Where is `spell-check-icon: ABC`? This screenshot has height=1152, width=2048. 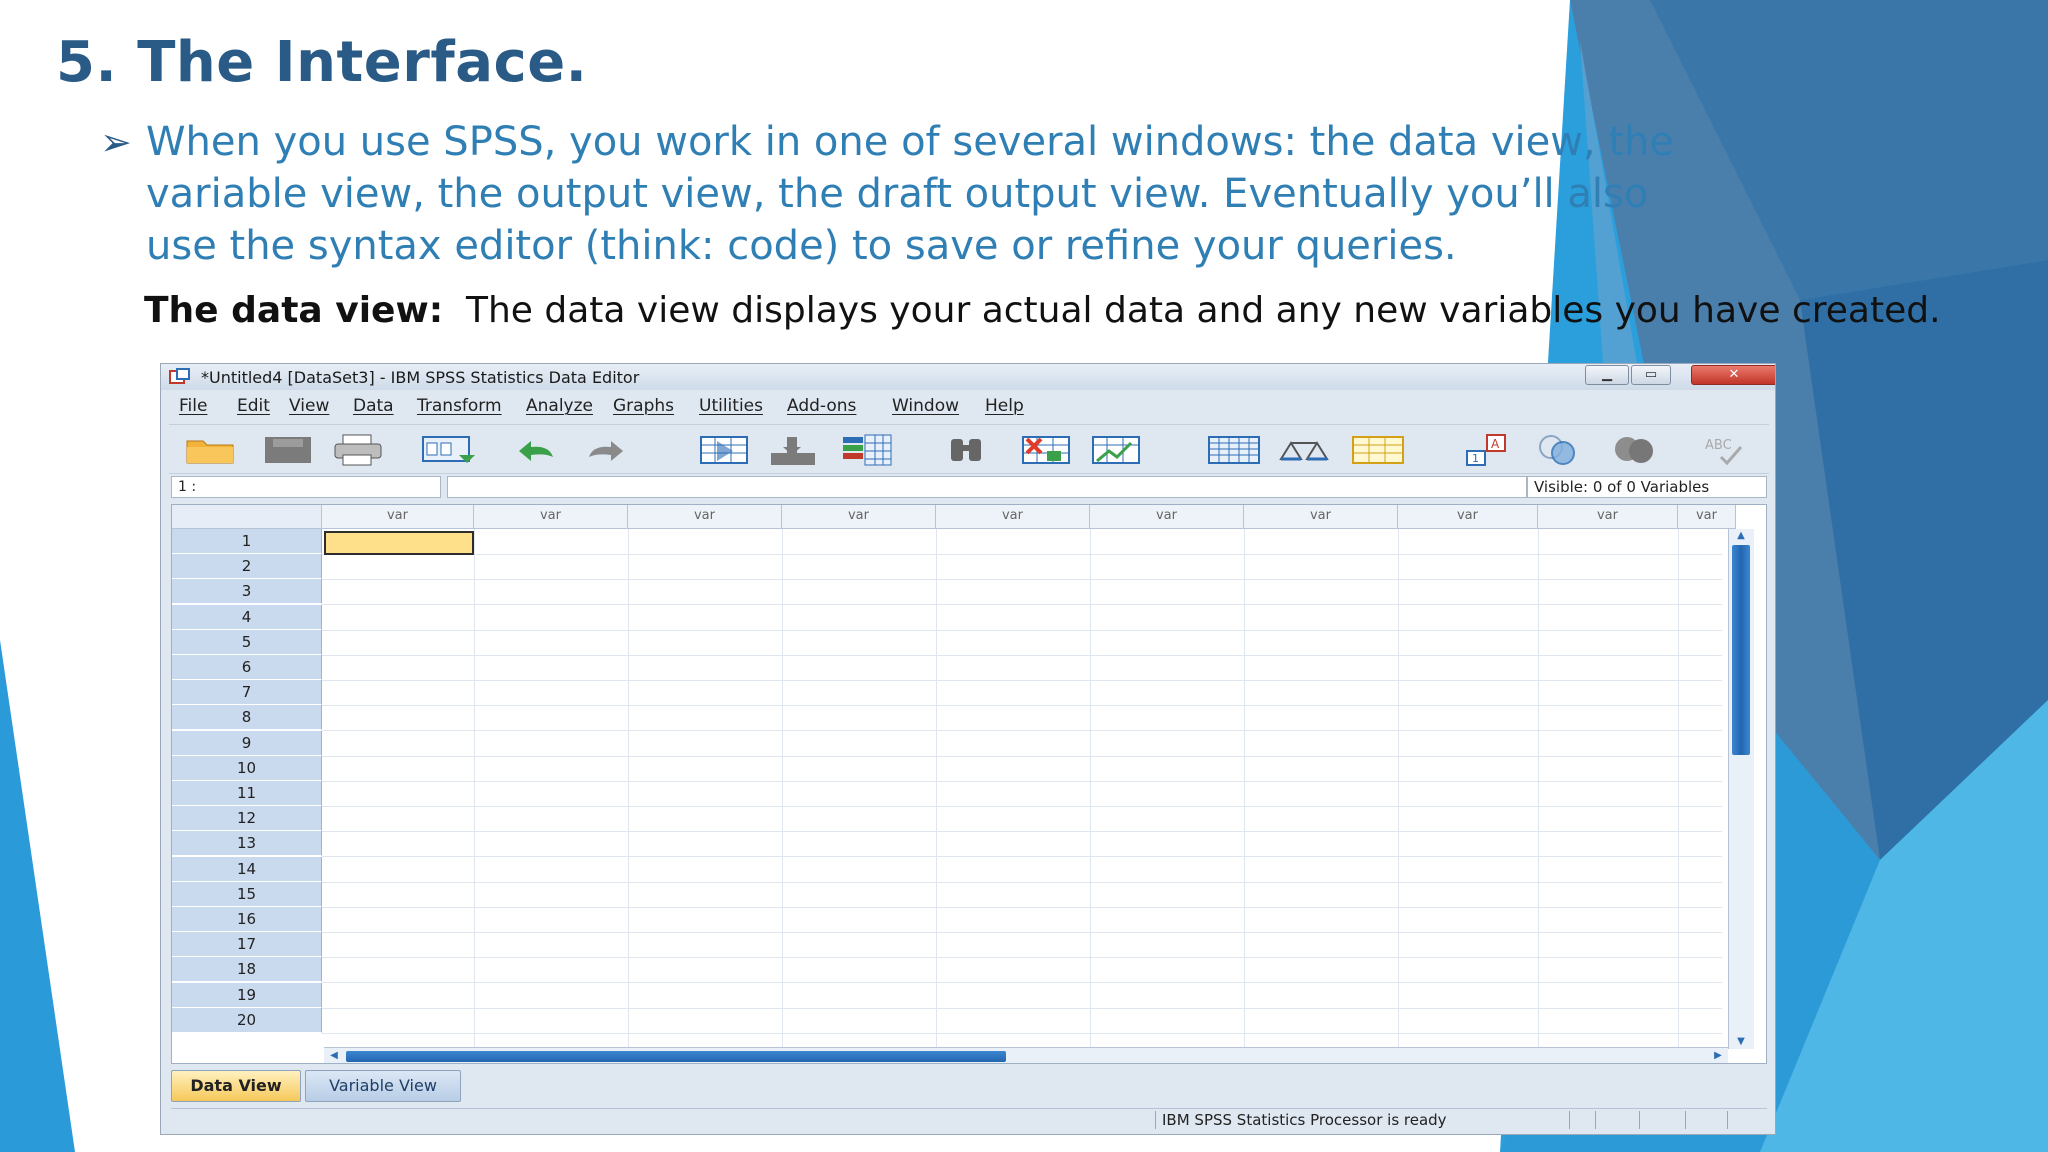
spell-check-icon: ABC is located at coordinates (1728, 450).